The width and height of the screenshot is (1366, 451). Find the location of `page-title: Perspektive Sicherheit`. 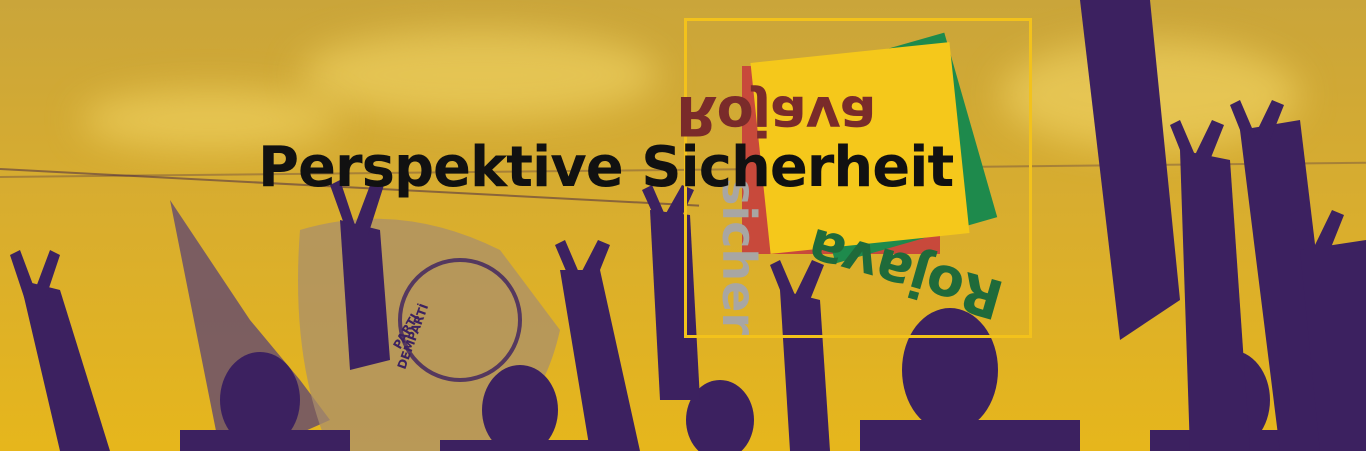

page-title: Perspektive Sicherheit is located at coordinates (606, 167).